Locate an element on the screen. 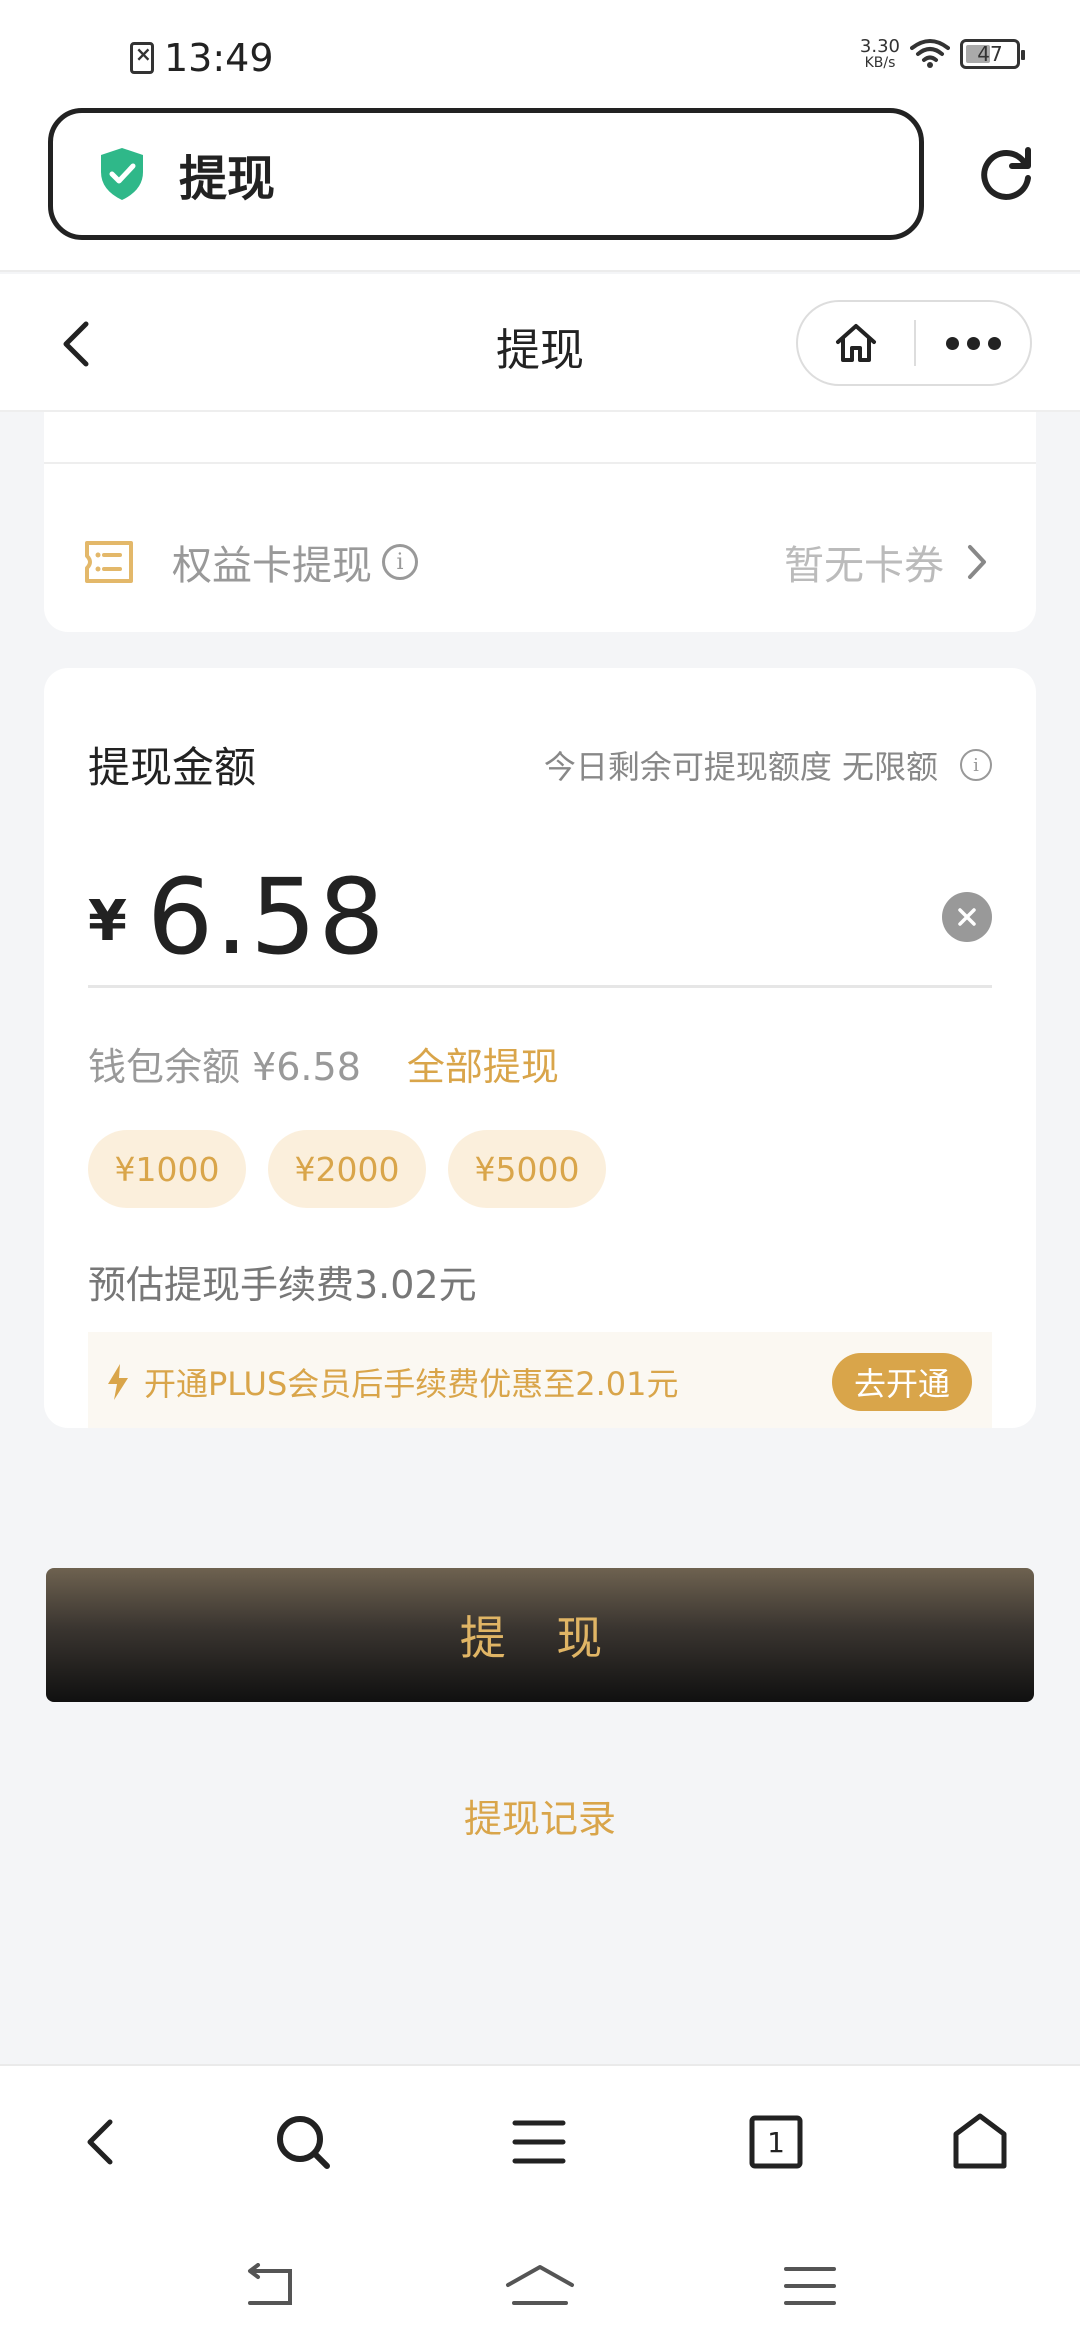 This screenshot has width=1080, height=2340. clear-button is located at coordinates (967, 916).